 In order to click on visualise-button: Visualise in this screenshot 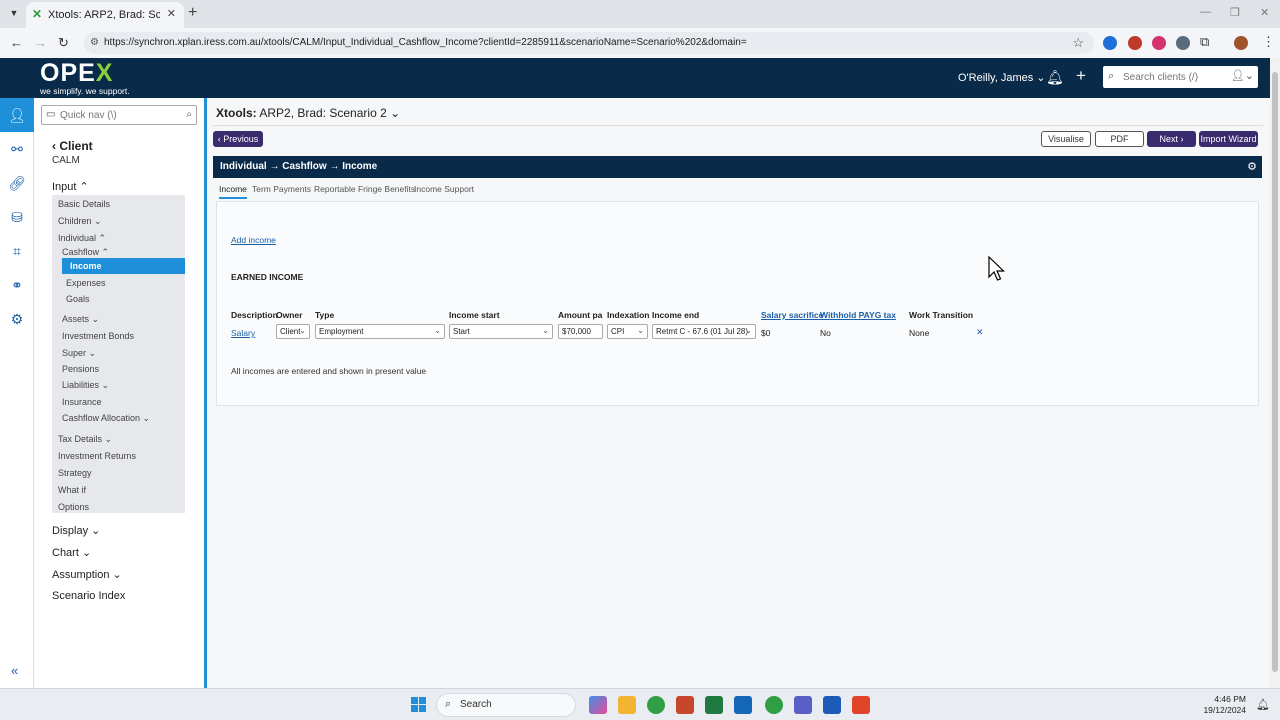, I will do `click(1066, 139)`.